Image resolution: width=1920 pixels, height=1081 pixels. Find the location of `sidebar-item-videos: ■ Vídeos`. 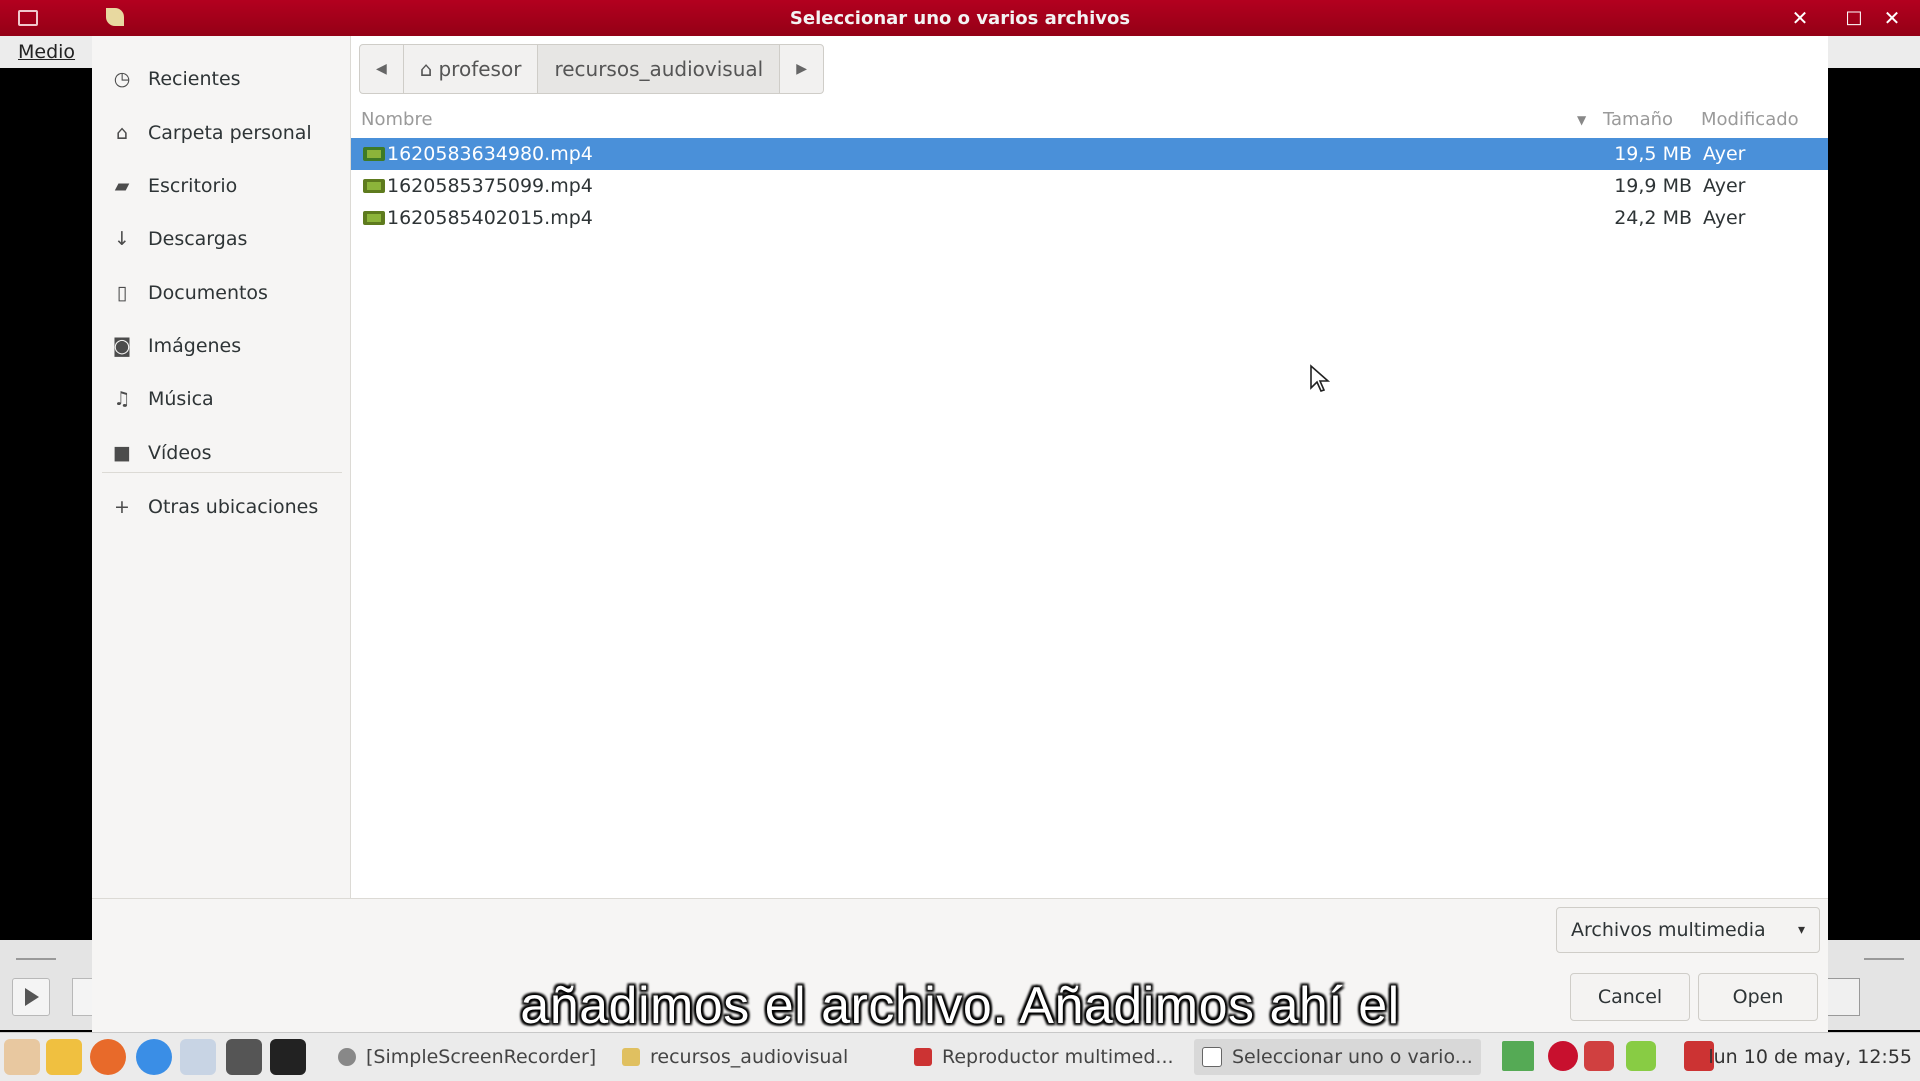

sidebar-item-videos: ■ Vídeos is located at coordinates (221, 453).